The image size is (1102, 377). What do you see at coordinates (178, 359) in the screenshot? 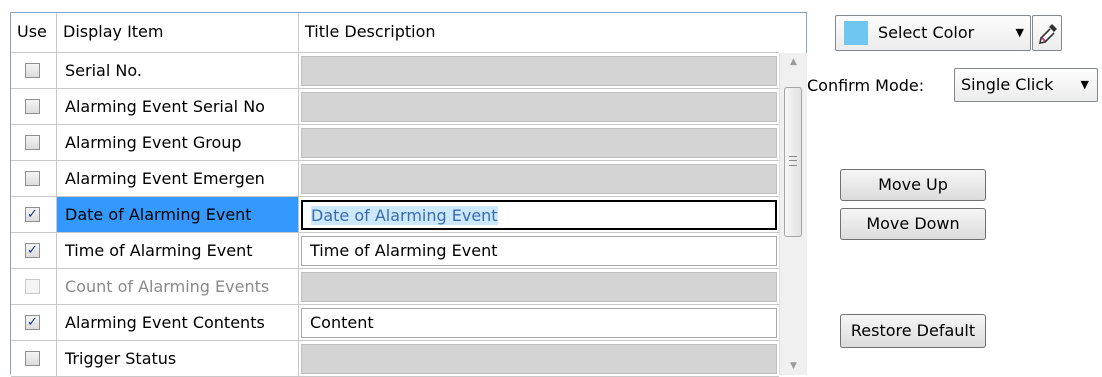
I see `display-item-cell: Trigger Status` at bounding box center [178, 359].